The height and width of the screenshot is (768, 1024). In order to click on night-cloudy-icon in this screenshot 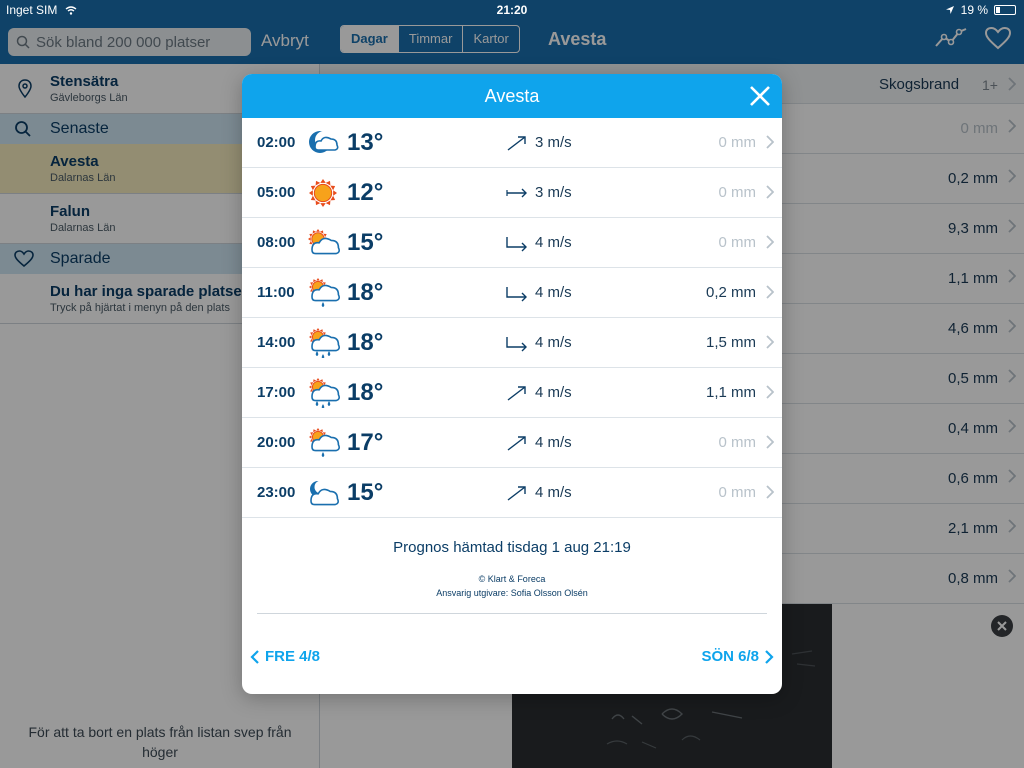, I will do `click(324, 493)`.